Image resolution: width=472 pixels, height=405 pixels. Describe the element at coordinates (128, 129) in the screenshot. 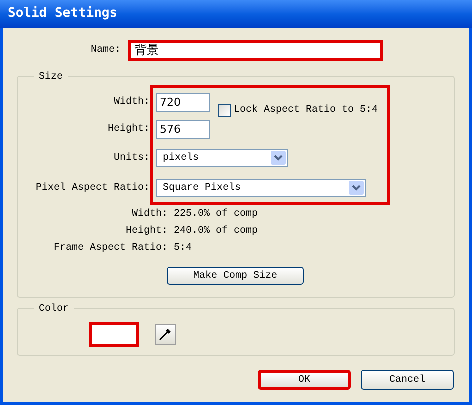

I see `field-label: Height:` at that location.